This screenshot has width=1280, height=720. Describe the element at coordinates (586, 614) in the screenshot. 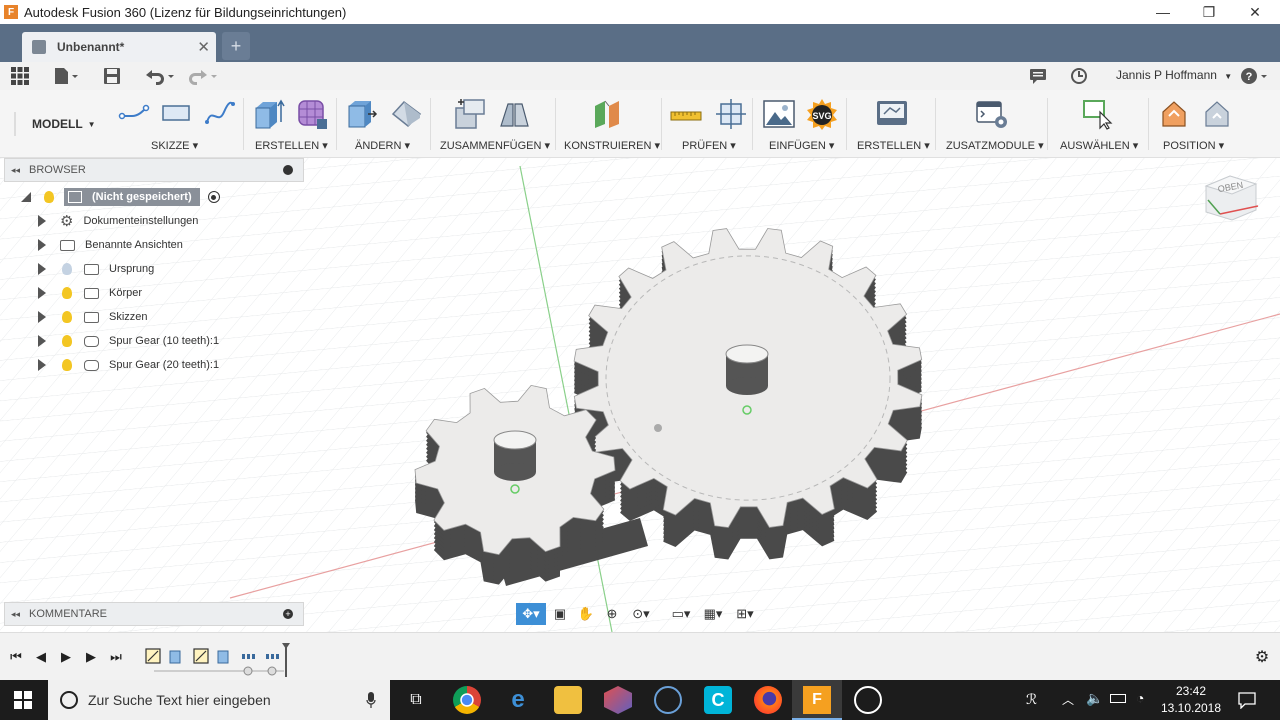

I see `pan-hand-icon: ✋` at that location.